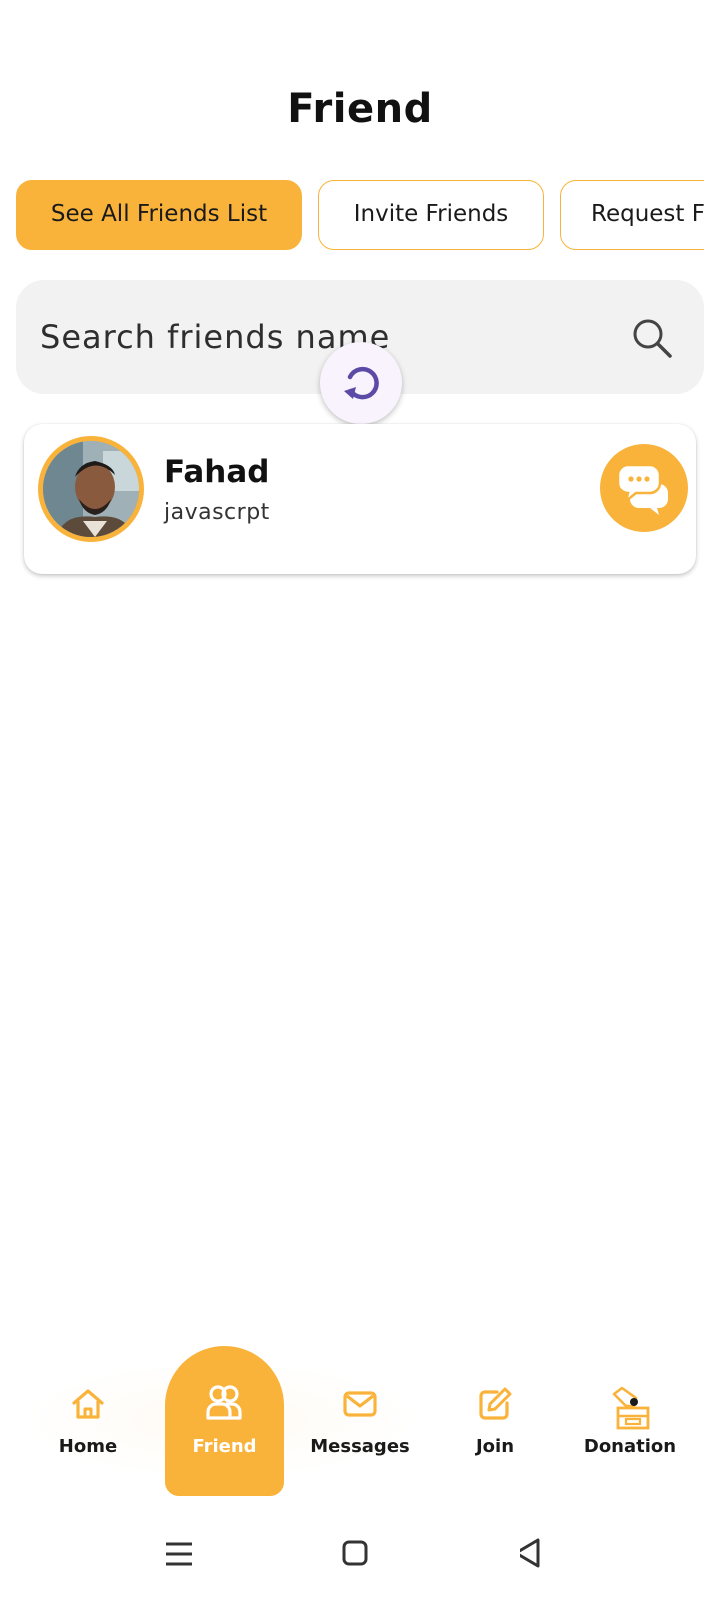 The image size is (720, 1600). Describe the element at coordinates (632, 215) in the screenshot. I see `tab-request-friends: Request F` at that location.